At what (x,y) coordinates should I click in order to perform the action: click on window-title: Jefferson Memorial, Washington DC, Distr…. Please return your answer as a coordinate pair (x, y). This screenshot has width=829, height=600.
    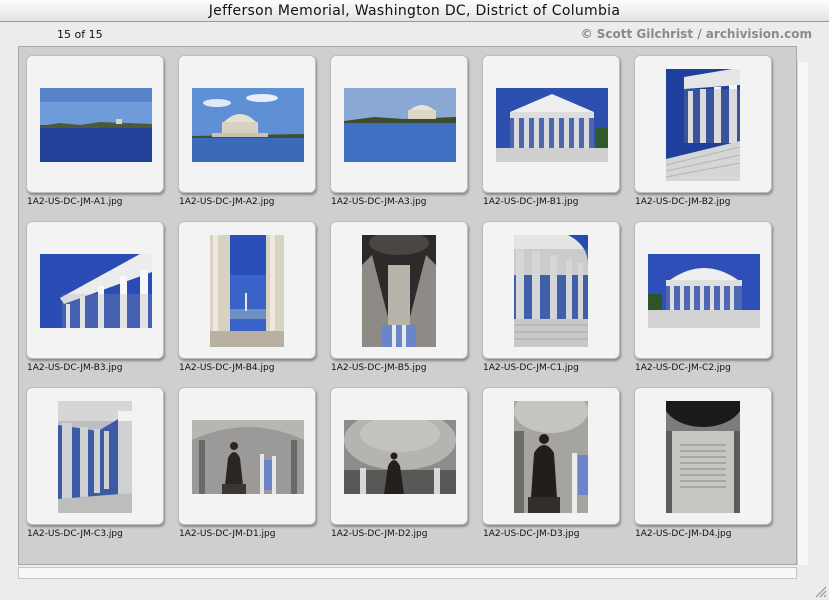
    Looking at the image, I should click on (414, 11).